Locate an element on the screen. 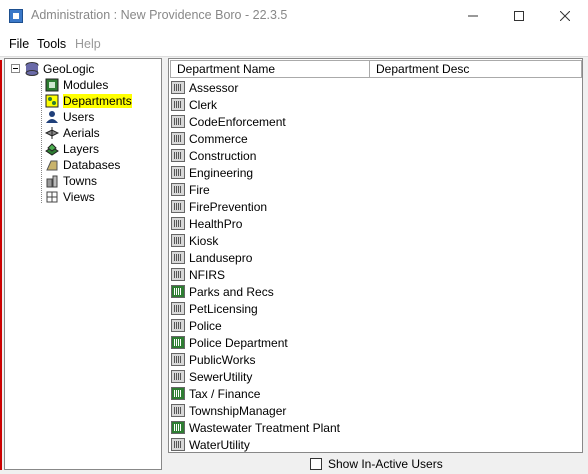  department-name: Landusepro is located at coordinates (221, 257).